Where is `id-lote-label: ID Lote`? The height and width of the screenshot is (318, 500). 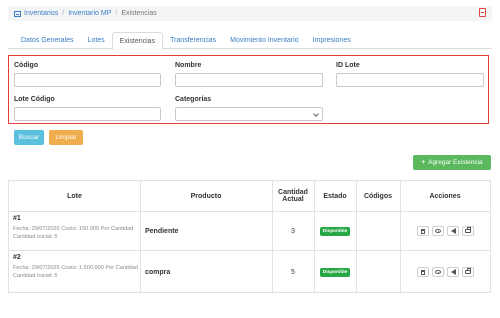
id-lote-label: ID Lote is located at coordinates (348, 65).